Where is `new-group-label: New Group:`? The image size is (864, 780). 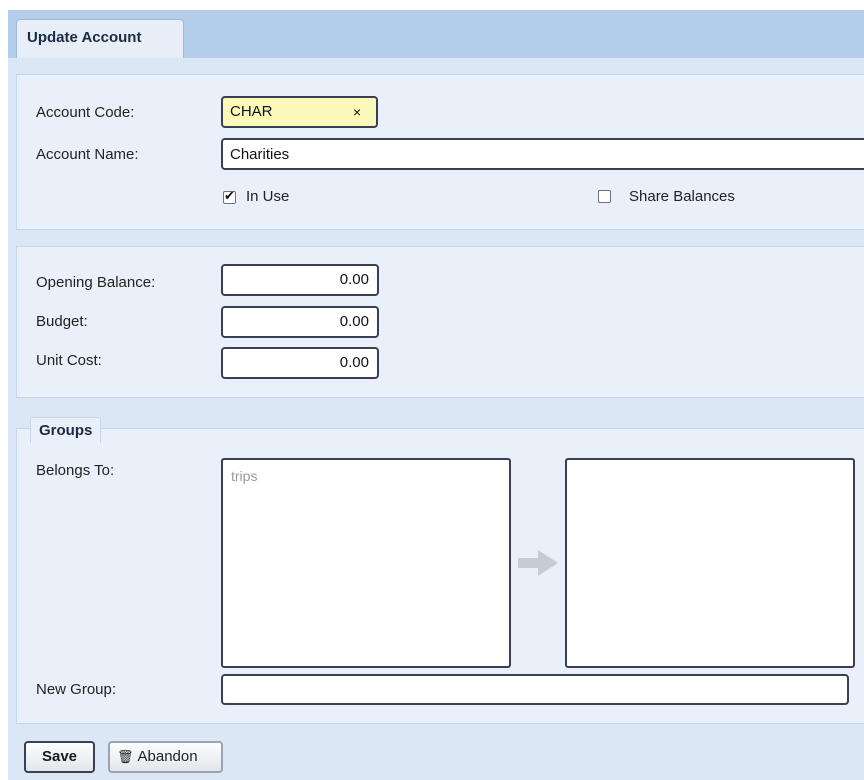 new-group-label: New Group: is located at coordinates (76, 689).